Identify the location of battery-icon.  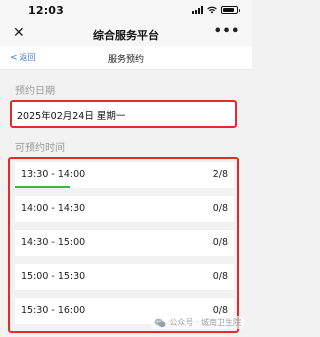
(230, 10).